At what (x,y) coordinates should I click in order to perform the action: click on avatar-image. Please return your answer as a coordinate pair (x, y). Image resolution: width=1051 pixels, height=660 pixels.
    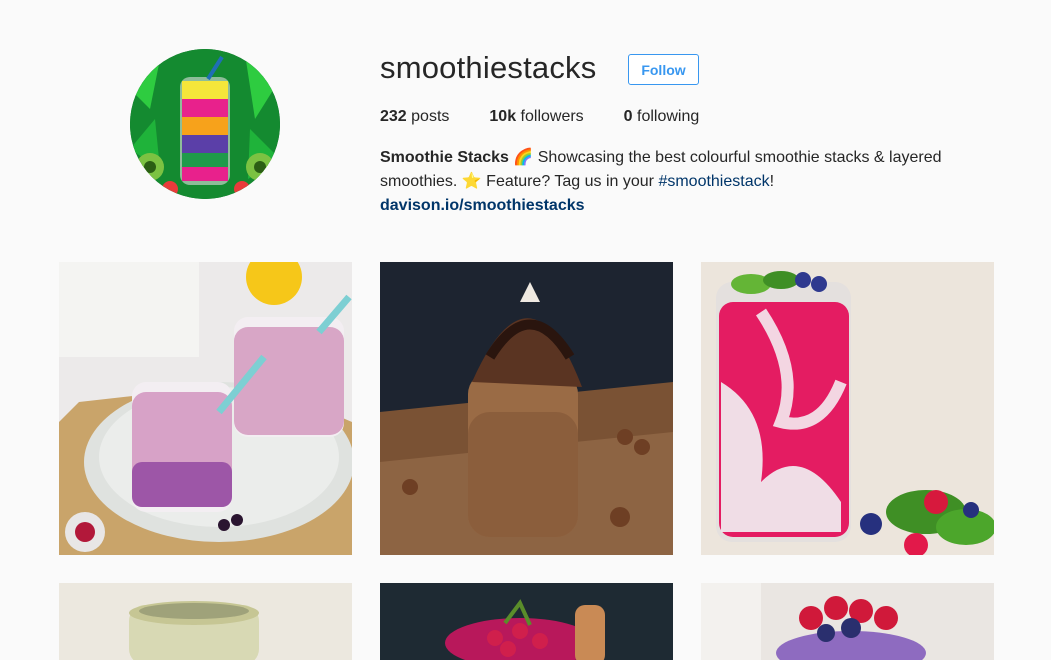
    Looking at the image, I should click on (205, 124).